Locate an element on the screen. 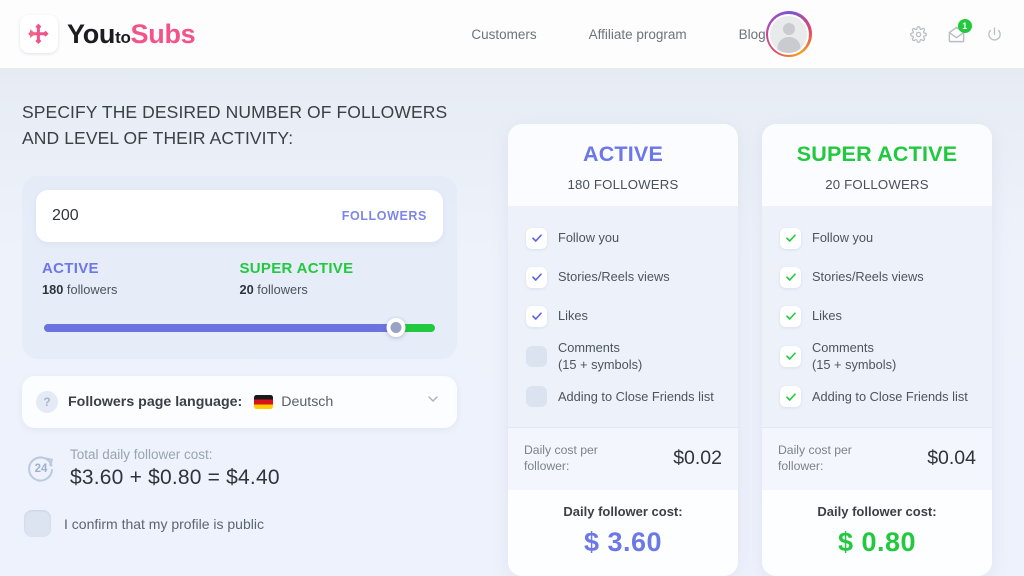  user-avatar-icon is located at coordinates (789, 34).